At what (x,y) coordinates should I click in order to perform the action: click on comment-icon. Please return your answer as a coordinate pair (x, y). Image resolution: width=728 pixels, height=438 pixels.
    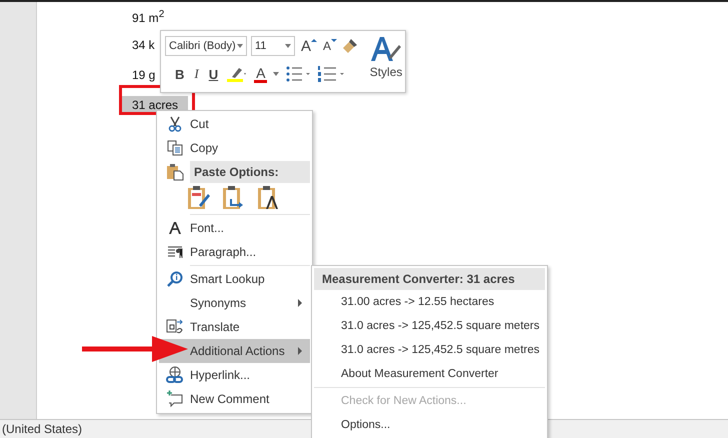
    Looking at the image, I should click on (175, 399).